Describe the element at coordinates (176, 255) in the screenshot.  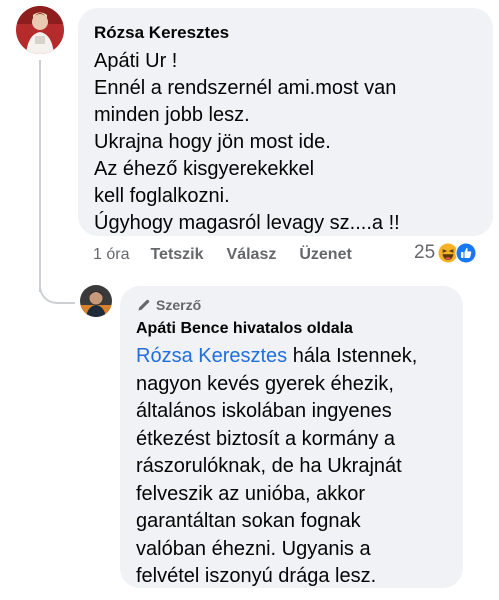
I see `like-button: Tetszik` at that location.